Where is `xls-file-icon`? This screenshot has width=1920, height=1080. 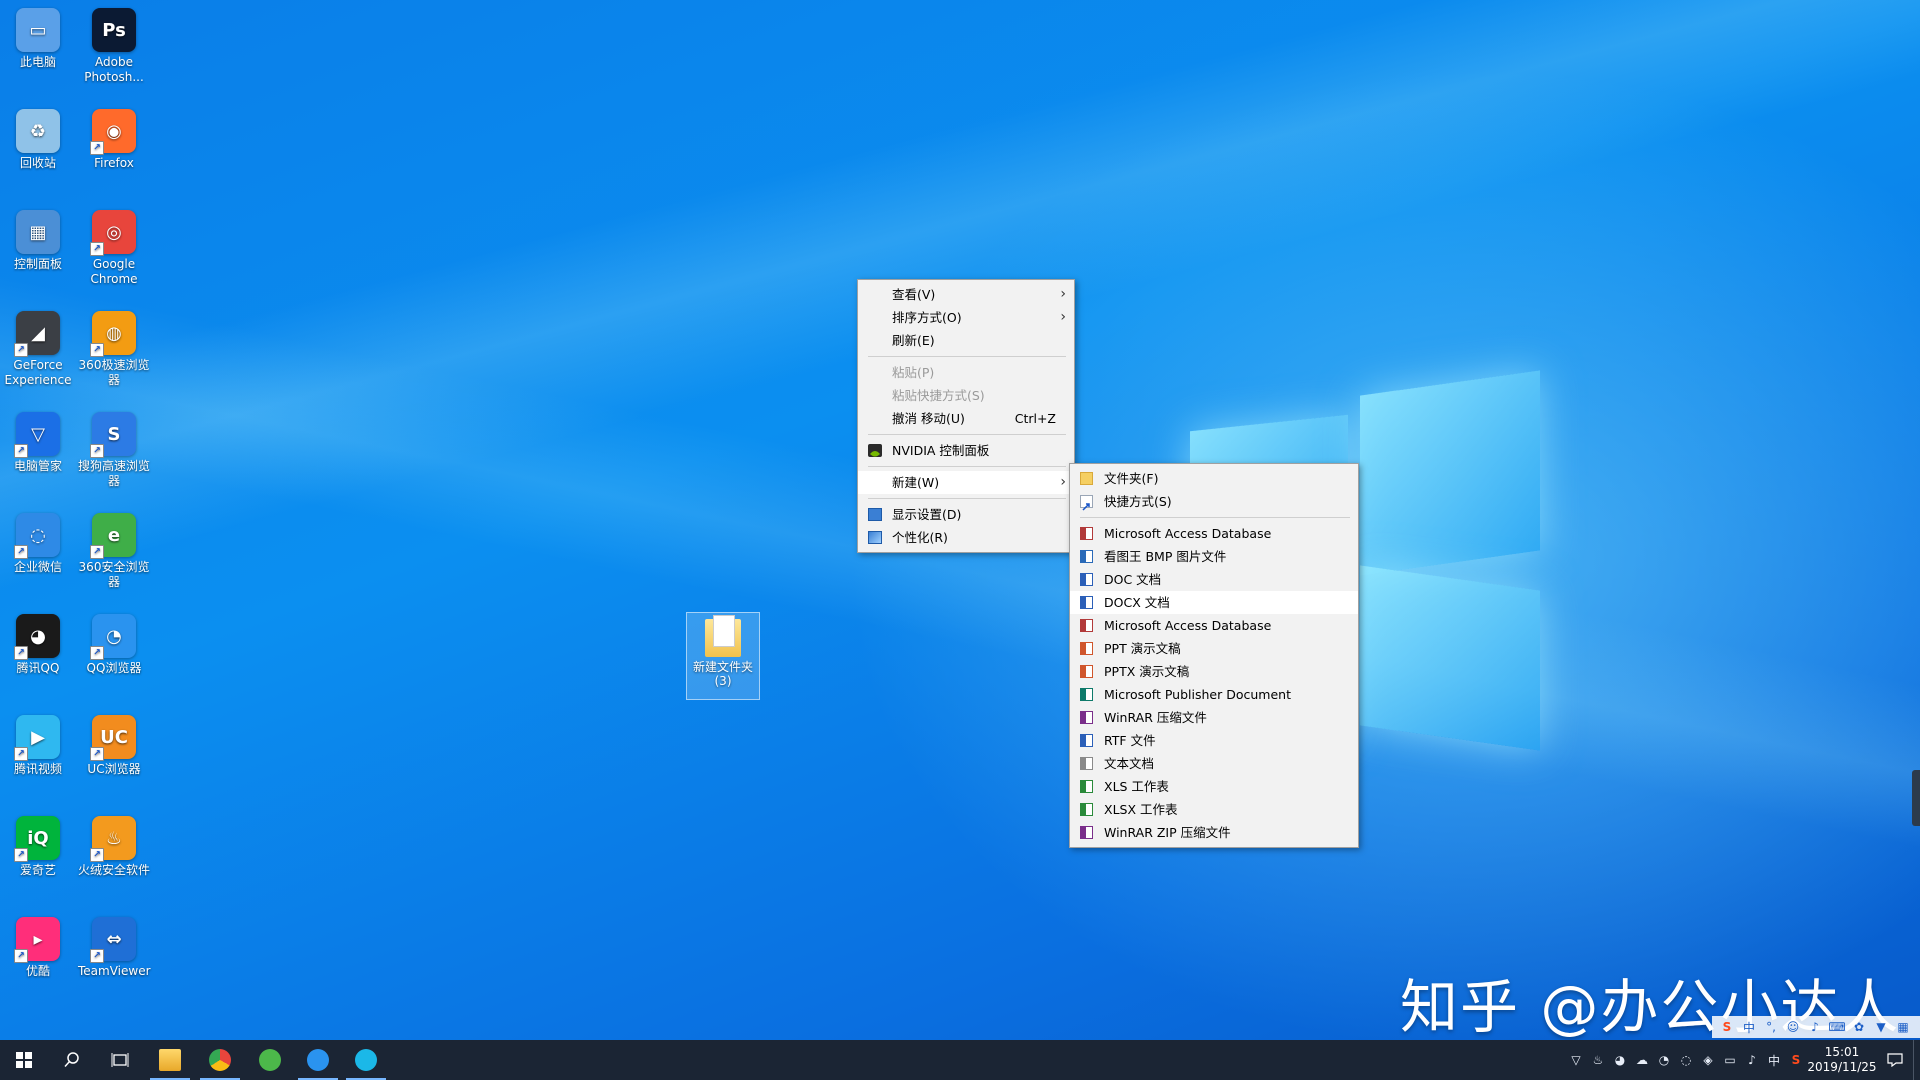
xls-file-icon is located at coordinates (1086, 786).